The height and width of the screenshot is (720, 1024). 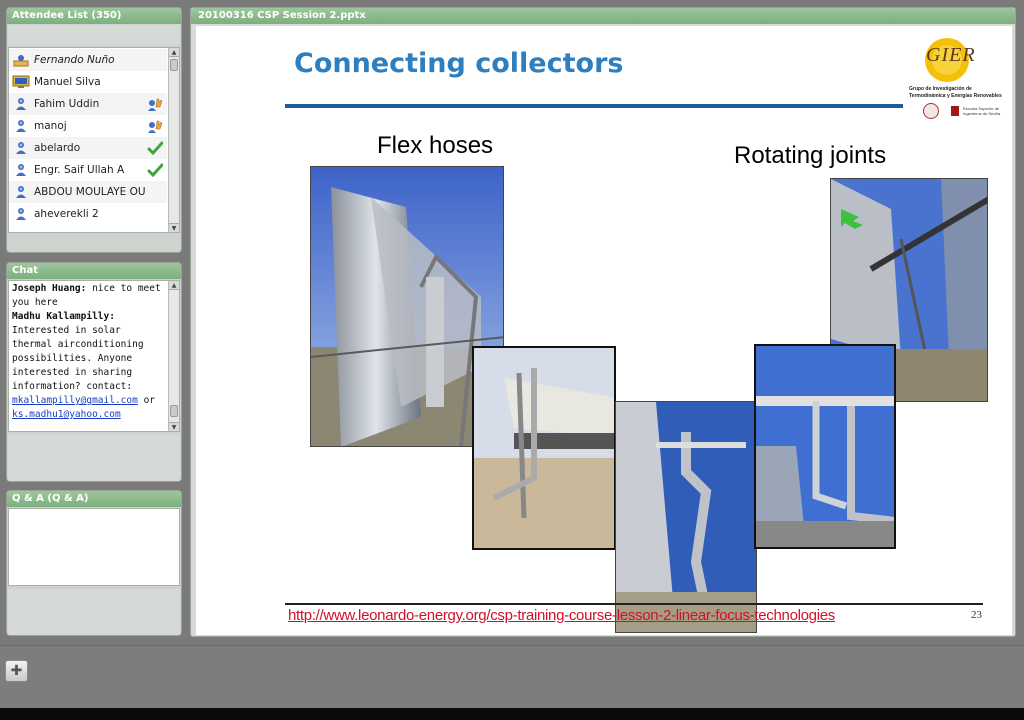 What do you see at coordinates (75, 400) in the screenshot?
I see `chat-email-link: mkallampilly@gmail.com` at bounding box center [75, 400].